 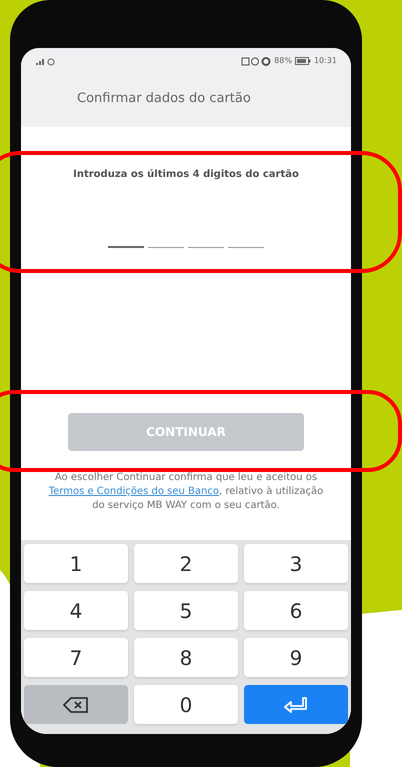 What do you see at coordinates (296, 610) in the screenshot?
I see `keypad-key: 6` at bounding box center [296, 610].